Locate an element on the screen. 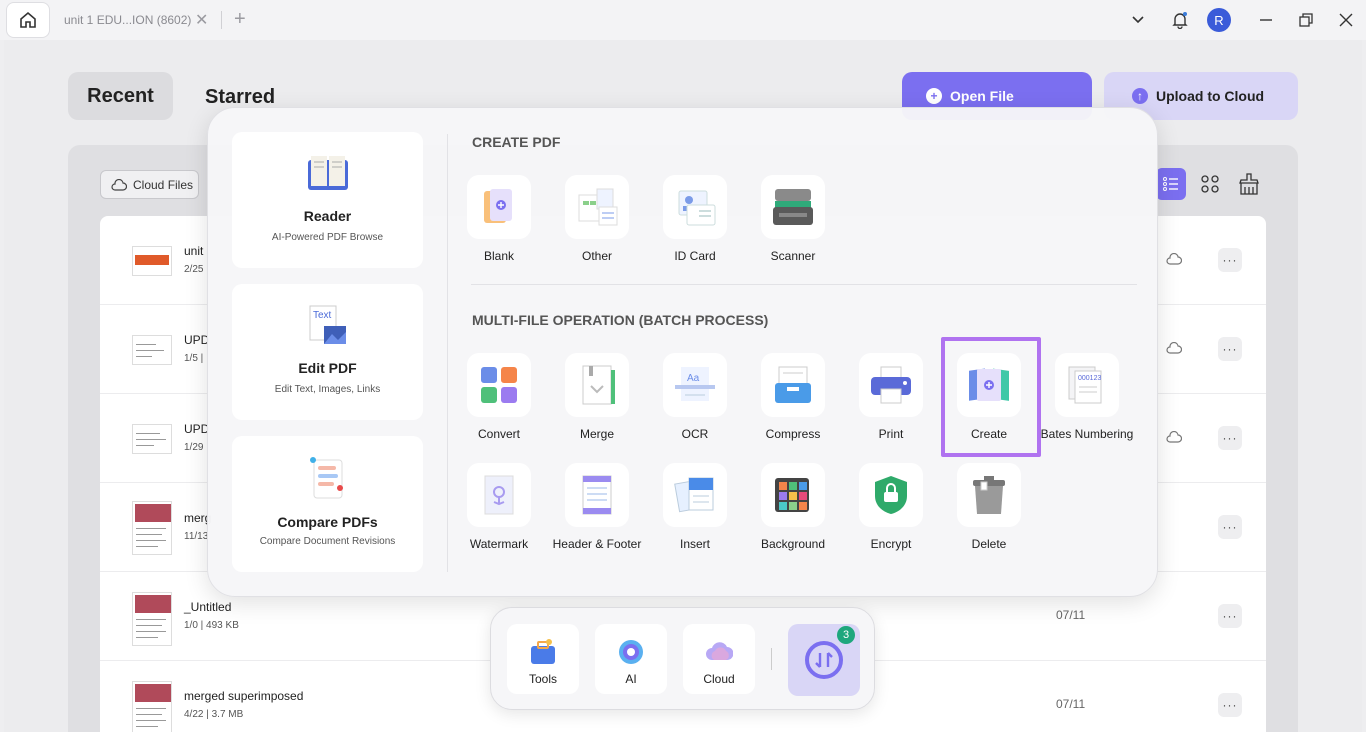  close-window-icon is located at coordinates (1346, 20).